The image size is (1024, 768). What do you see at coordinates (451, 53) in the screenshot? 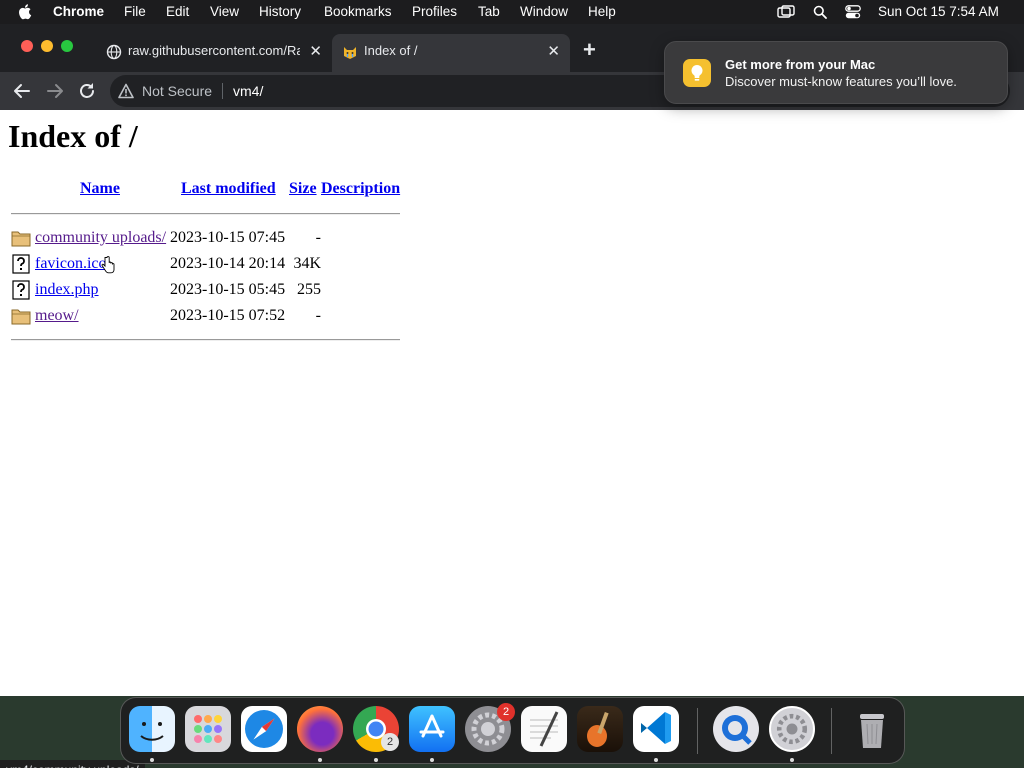
I see `tab-index-of: Index of / ✕` at bounding box center [451, 53].